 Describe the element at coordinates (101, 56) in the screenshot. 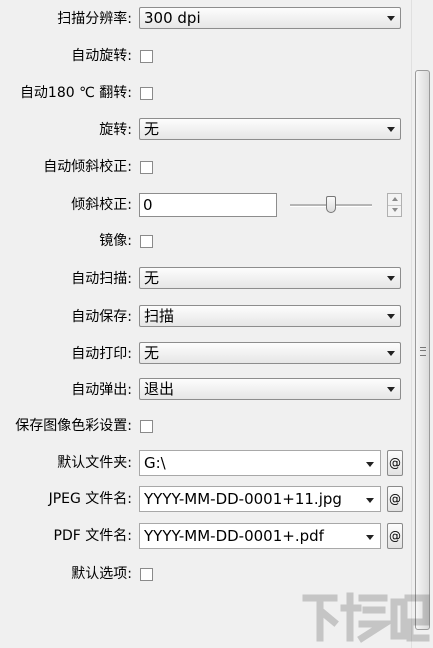

I see `auto-rotate-label: 自动旋转:` at that location.